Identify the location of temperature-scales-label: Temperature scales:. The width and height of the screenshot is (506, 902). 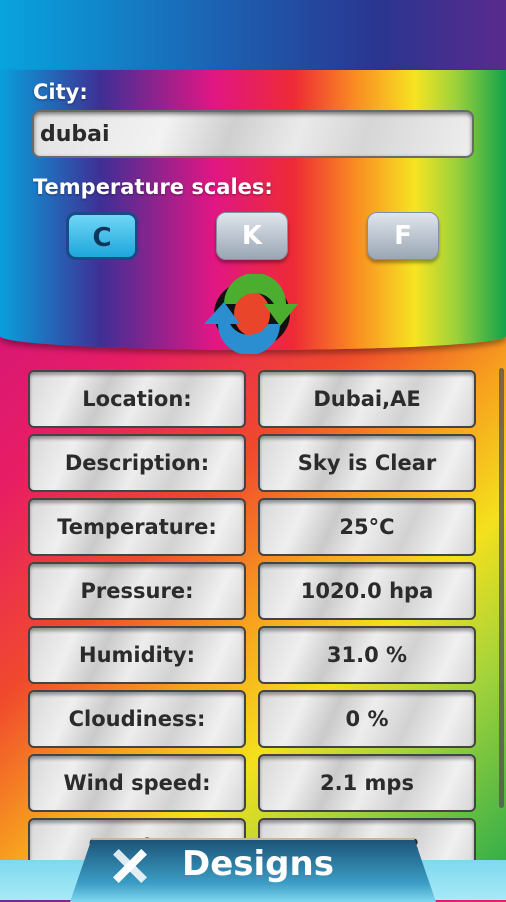
(153, 187).